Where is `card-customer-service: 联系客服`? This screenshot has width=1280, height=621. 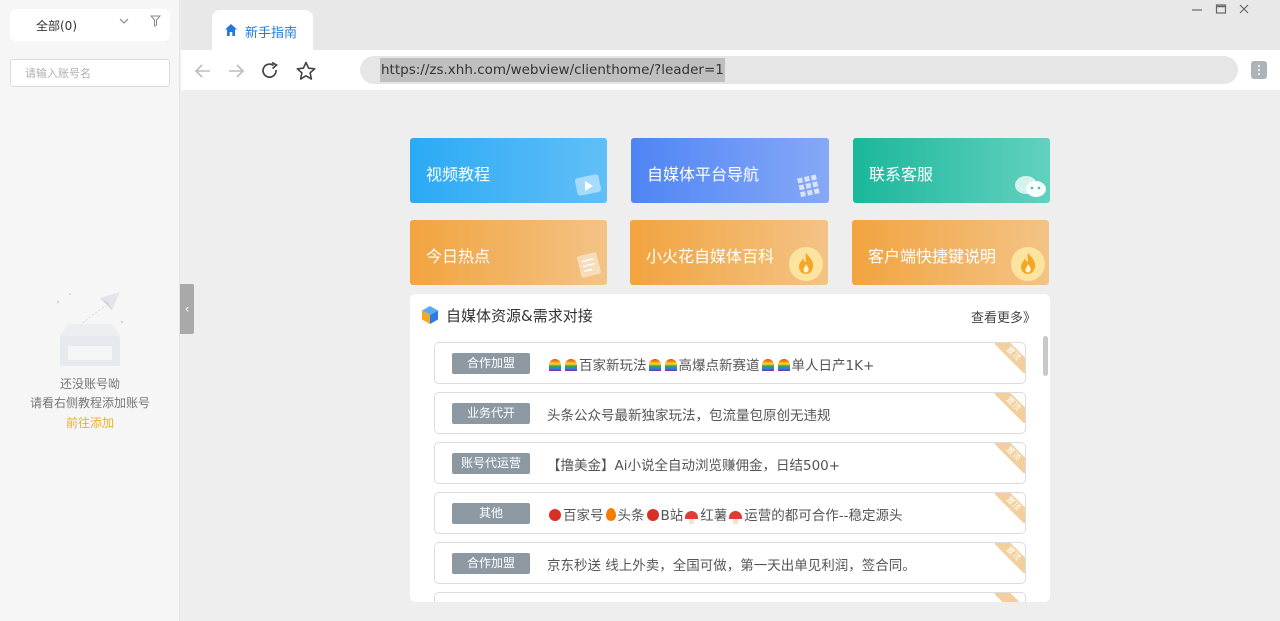 card-customer-service: 联系客服 is located at coordinates (951, 170).